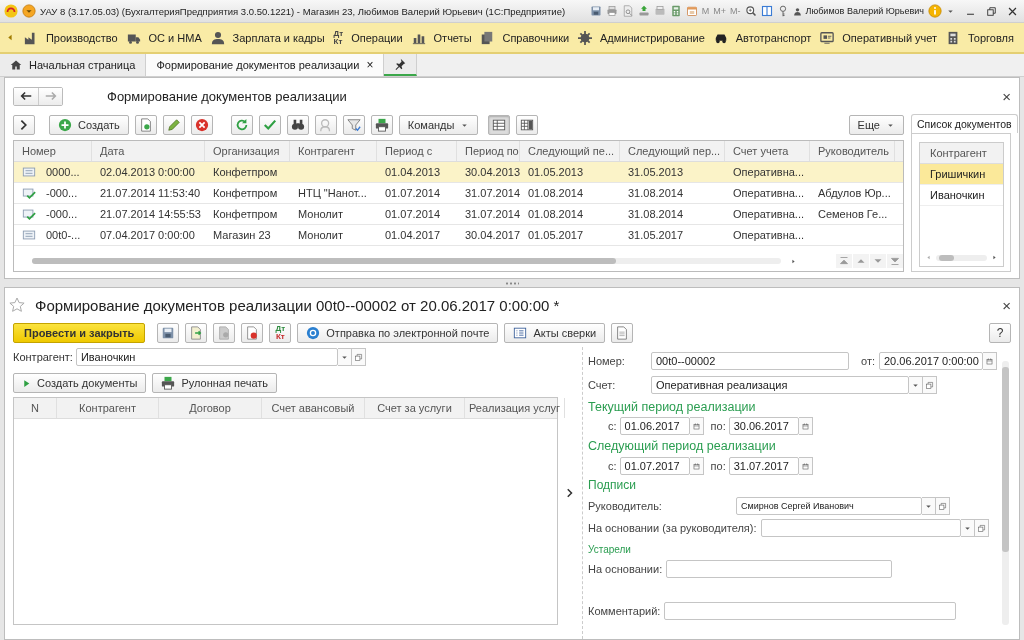 The width and height of the screenshot is (1024, 640). What do you see at coordinates (325, 125) in the screenshot?
I see `search-button` at bounding box center [325, 125].